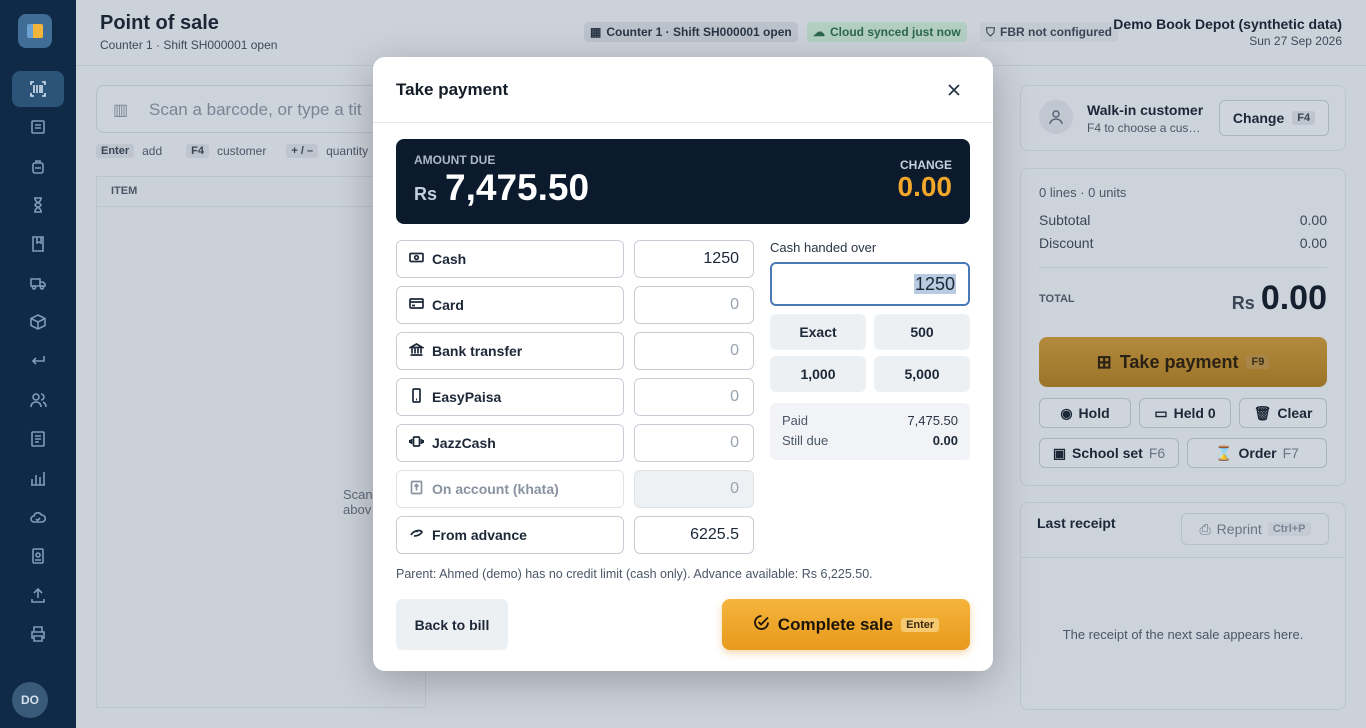 The width and height of the screenshot is (1366, 728). Describe the element at coordinates (694, 305) in the screenshot. I see `amount-card-input: 0` at that location.